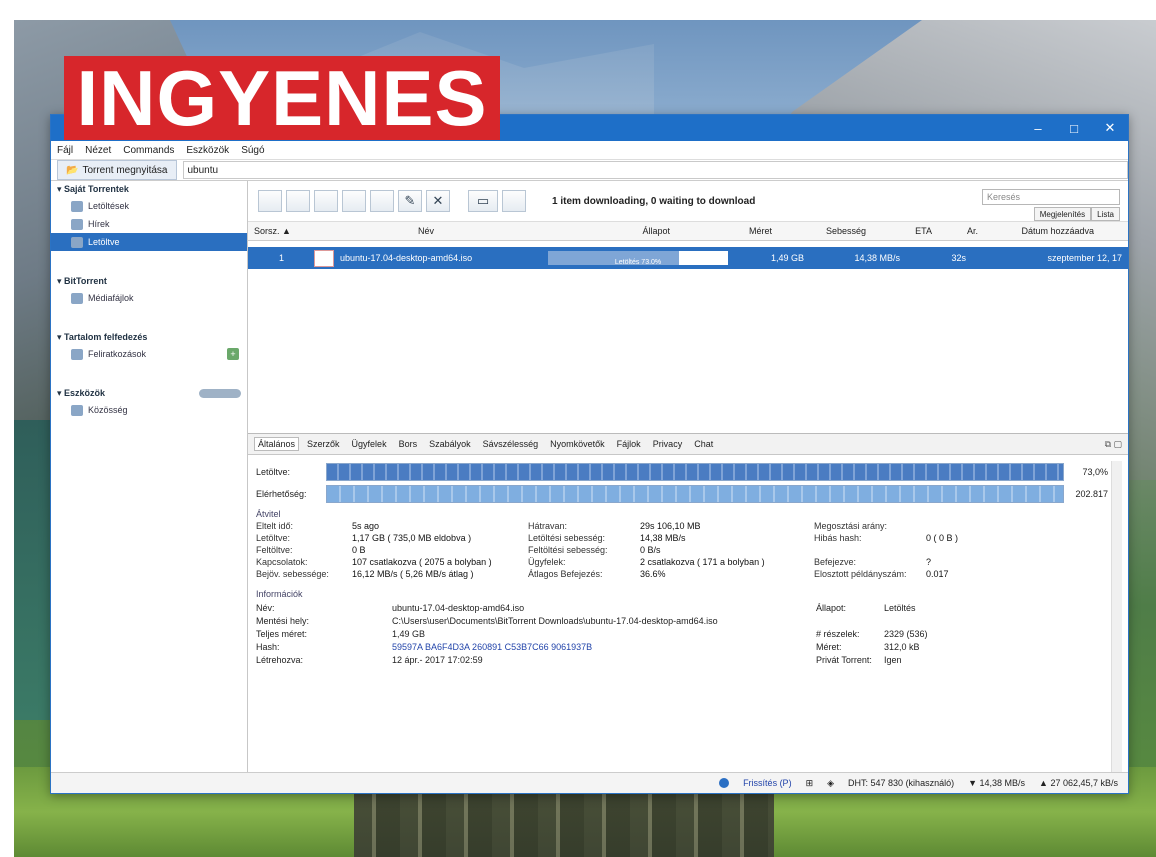 The image size is (1156, 857). Describe the element at coordinates (955, 231) in the screenshot. I see `col-ratio: Ar.` at that location.